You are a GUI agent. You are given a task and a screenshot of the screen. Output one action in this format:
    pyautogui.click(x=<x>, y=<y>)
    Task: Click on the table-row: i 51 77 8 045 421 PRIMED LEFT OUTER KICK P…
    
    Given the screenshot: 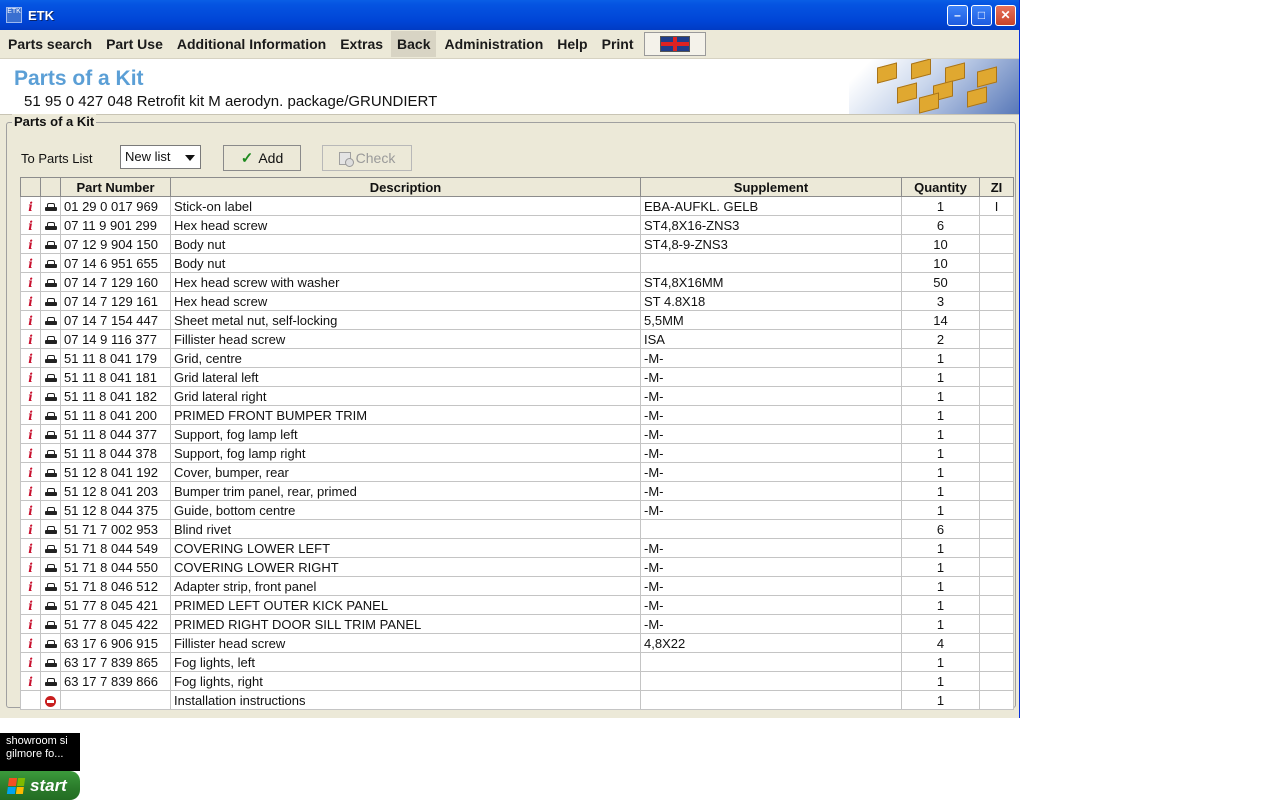 What is the action you would take?
    pyautogui.click(x=517, y=605)
    